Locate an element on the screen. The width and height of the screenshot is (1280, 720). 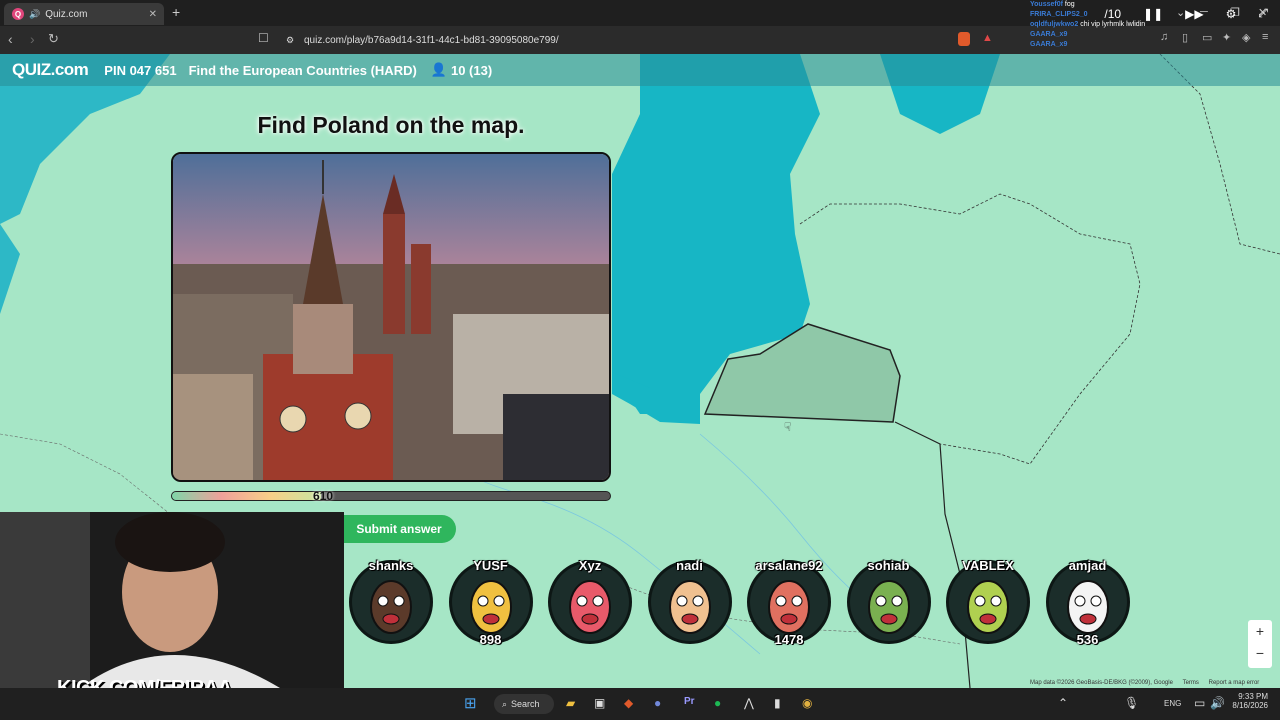
discord-icon: ● is located at coordinates (657, 703).